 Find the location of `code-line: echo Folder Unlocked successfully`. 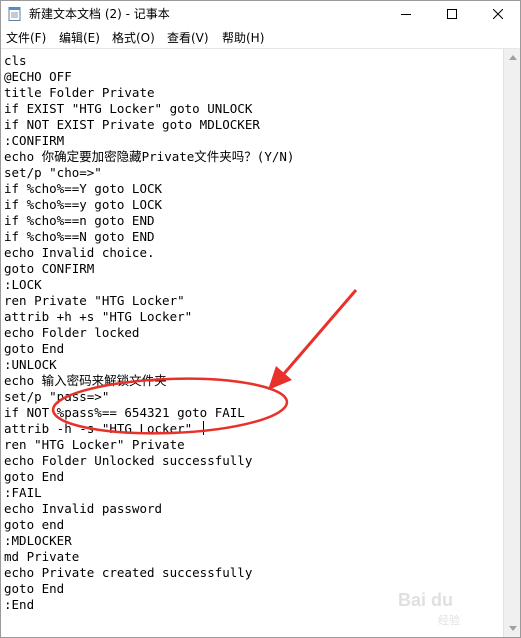

code-line: echo Folder Unlocked successfully is located at coordinates (128, 460).